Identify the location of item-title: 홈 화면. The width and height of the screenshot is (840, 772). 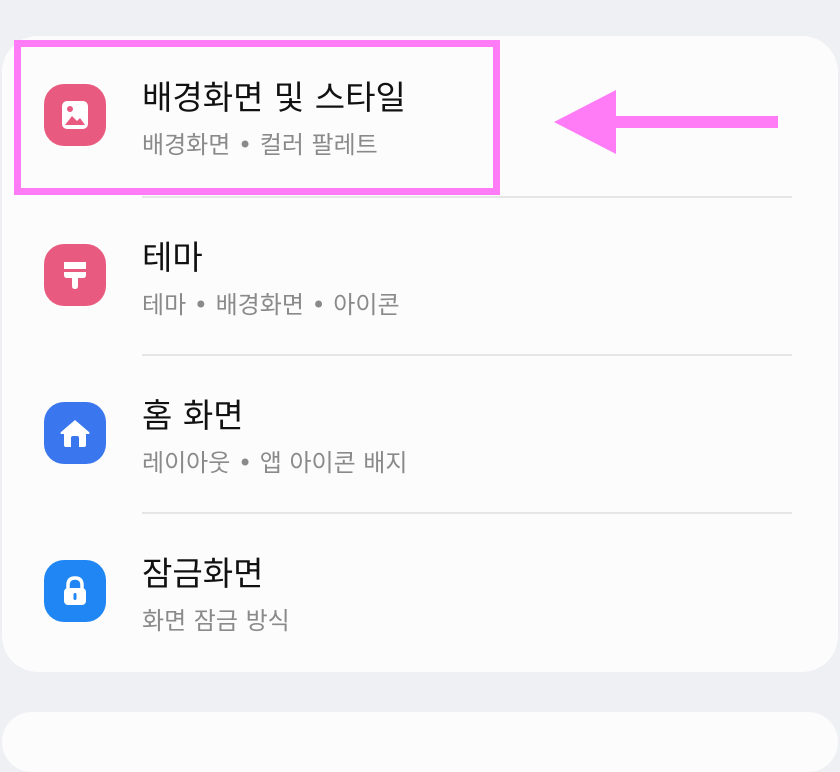
(193, 415).